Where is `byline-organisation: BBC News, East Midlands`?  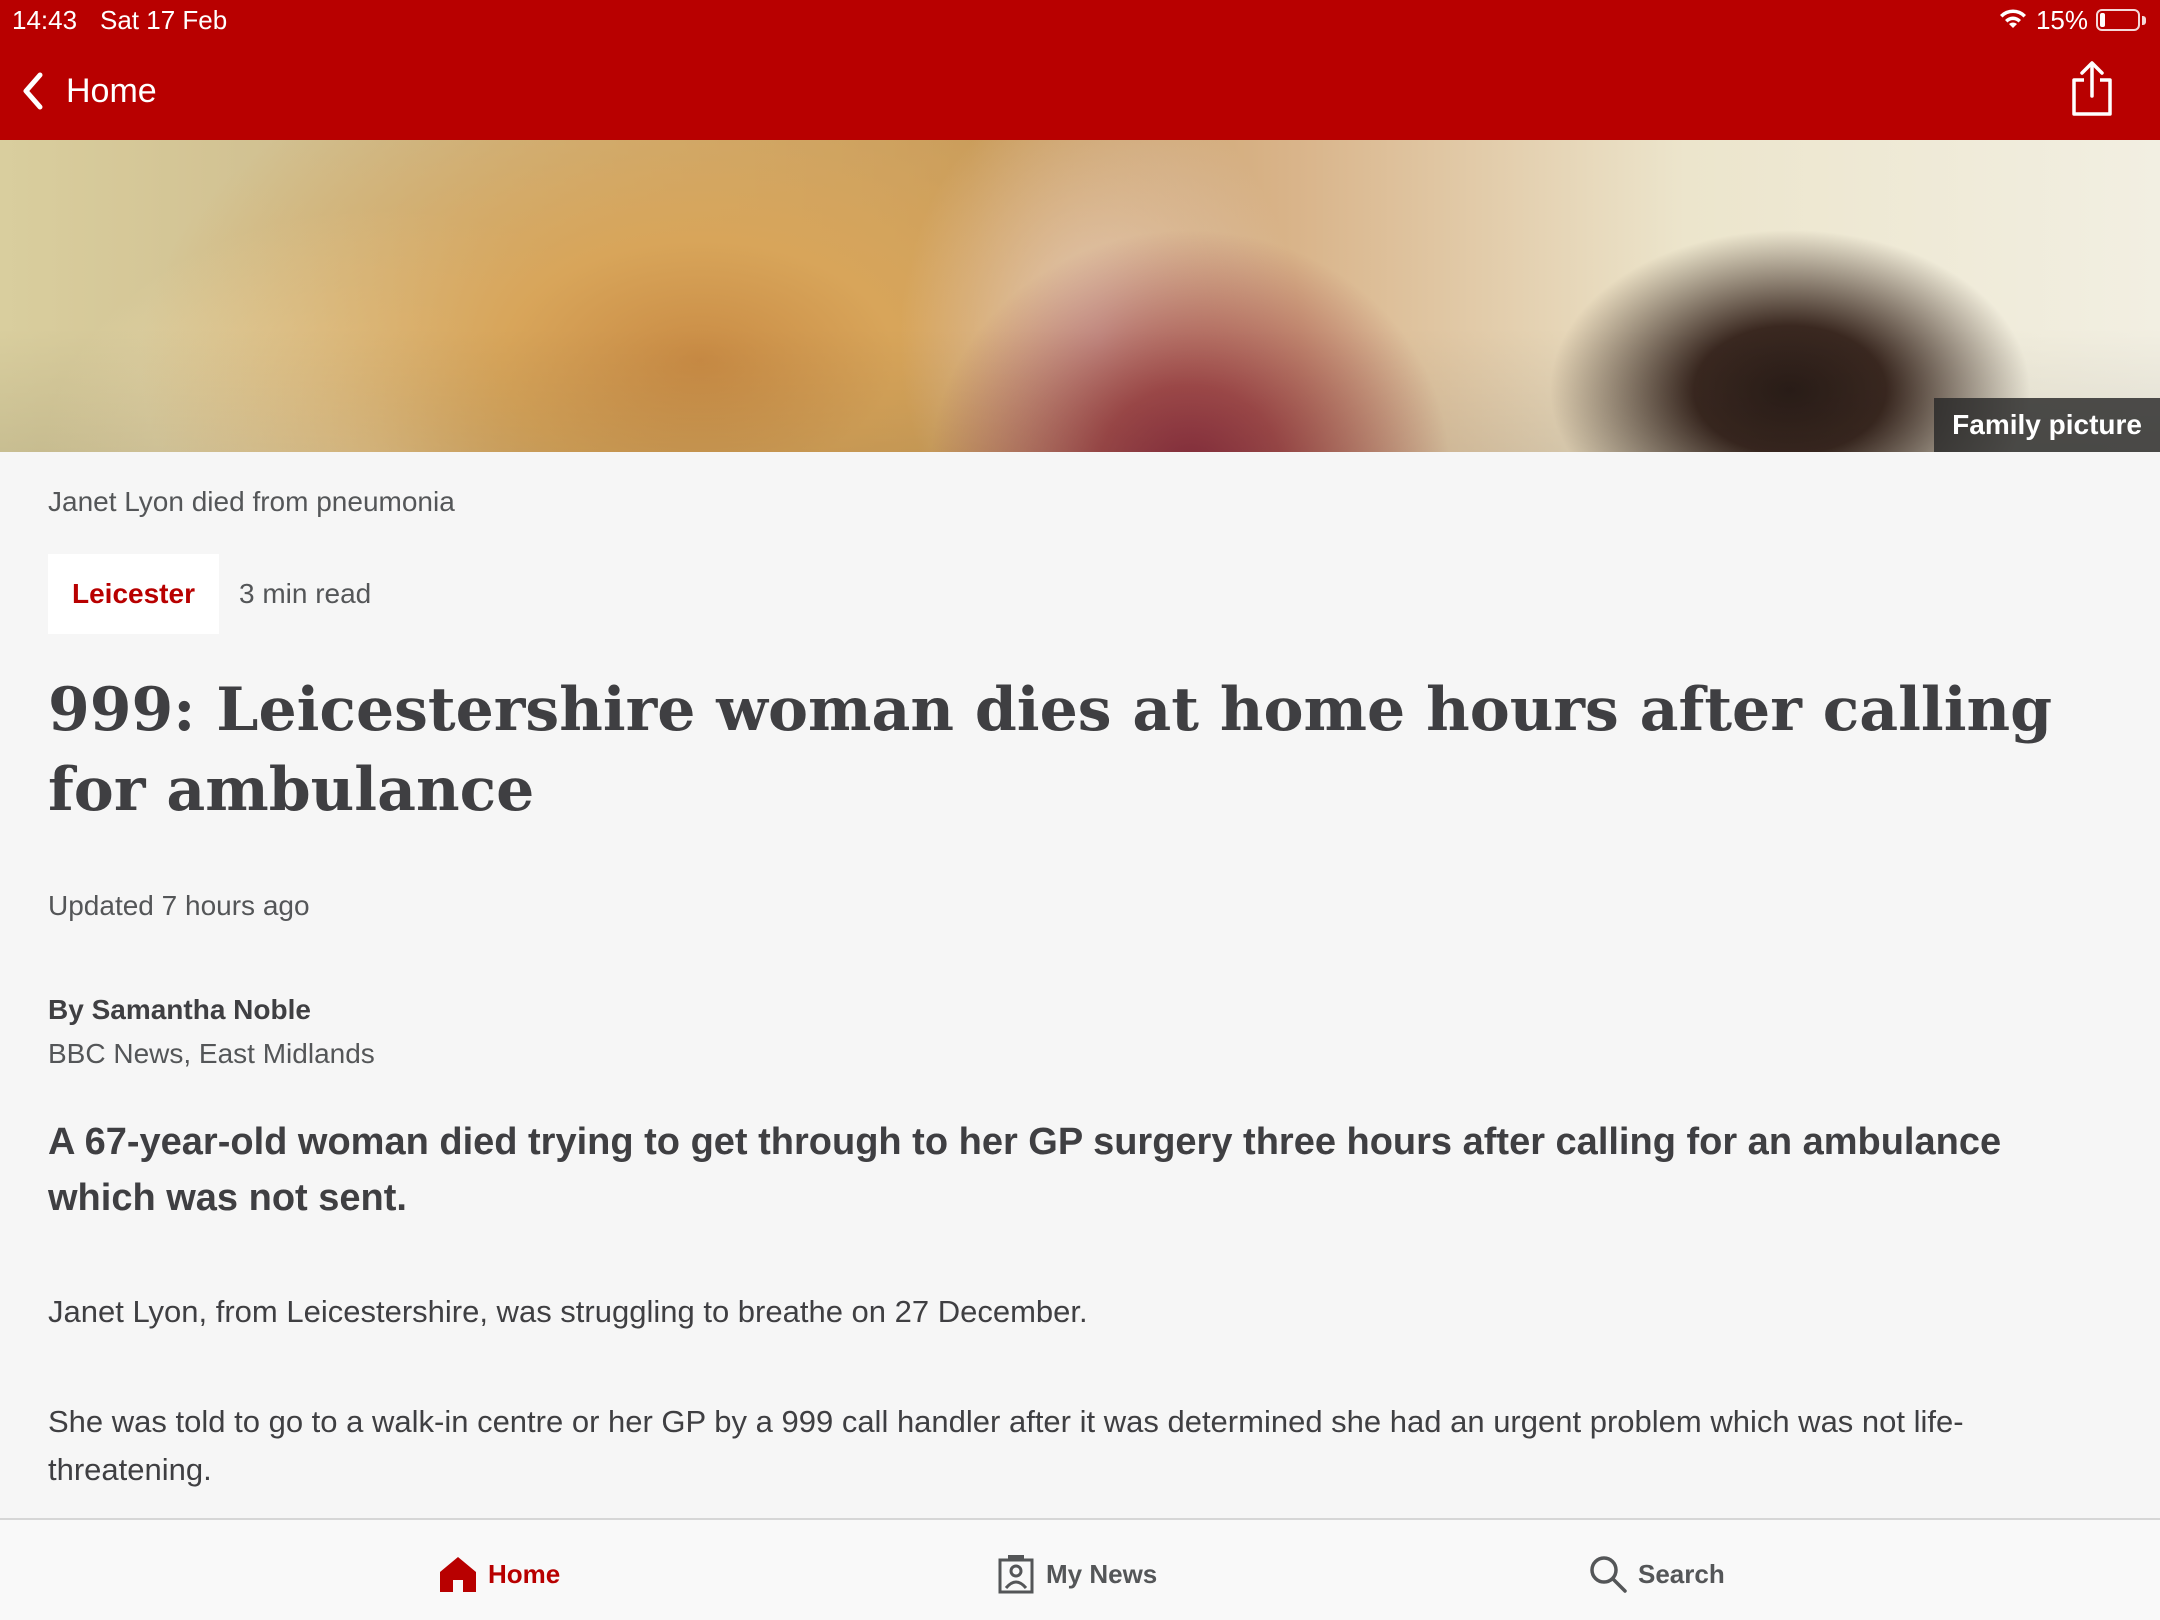 byline-organisation: BBC News, East Midlands is located at coordinates (211, 1053).